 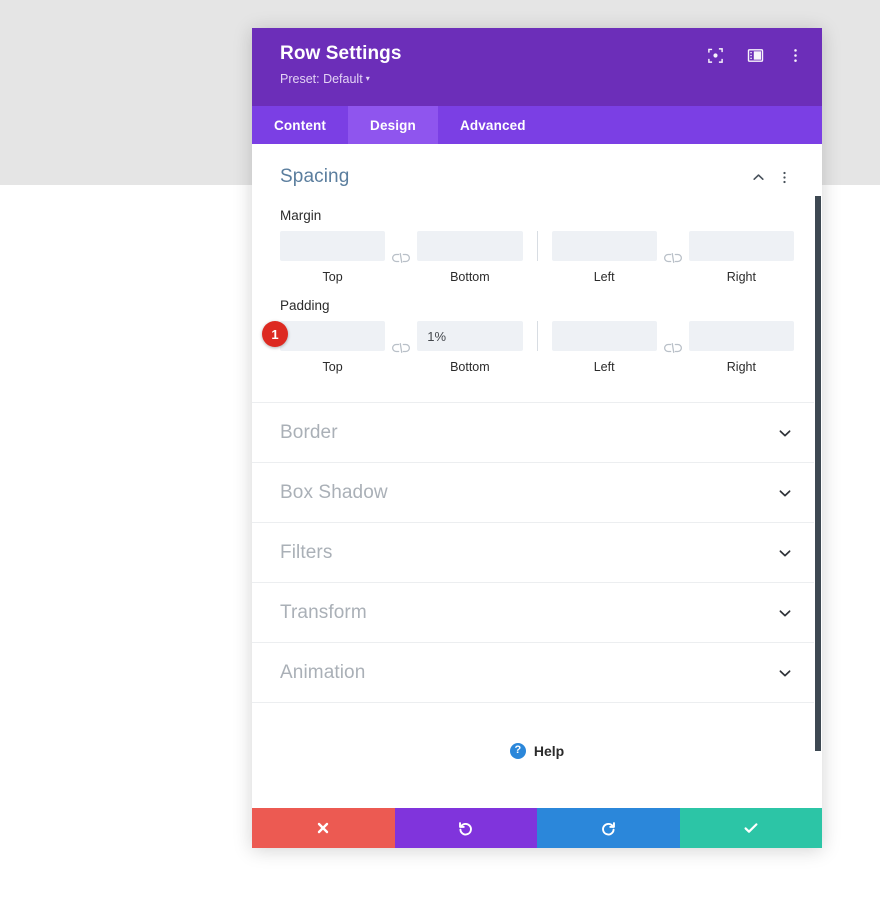 What do you see at coordinates (750, 828) in the screenshot?
I see `save-button` at bounding box center [750, 828].